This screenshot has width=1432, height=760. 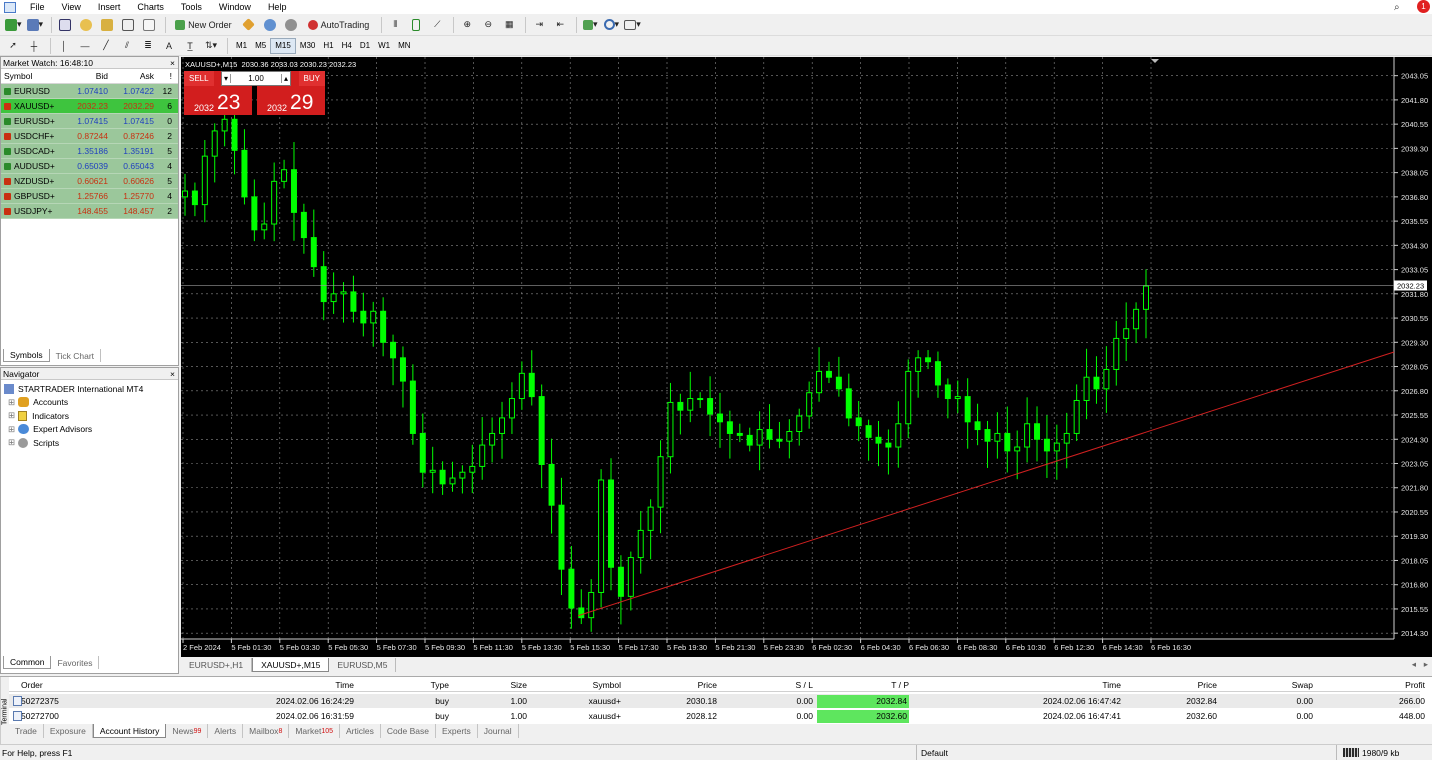 I want to click on terminal-tab-articles: Articles, so click(x=360, y=731).